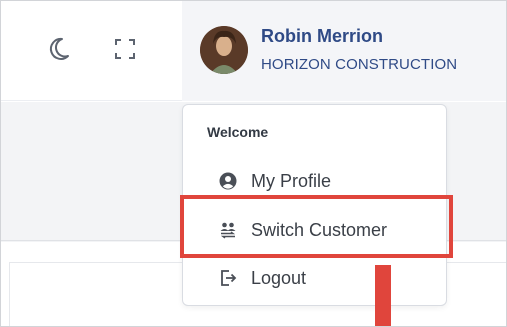 This screenshot has width=507, height=327. What do you see at coordinates (224, 50) in the screenshot?
I see `avatar` at bounding box center [224, 50].